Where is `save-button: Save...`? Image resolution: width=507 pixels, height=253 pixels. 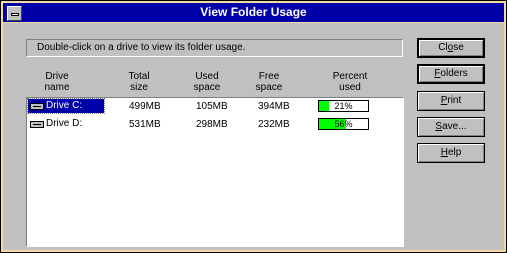
save-button: Save... is located at coordinates (451, 127).